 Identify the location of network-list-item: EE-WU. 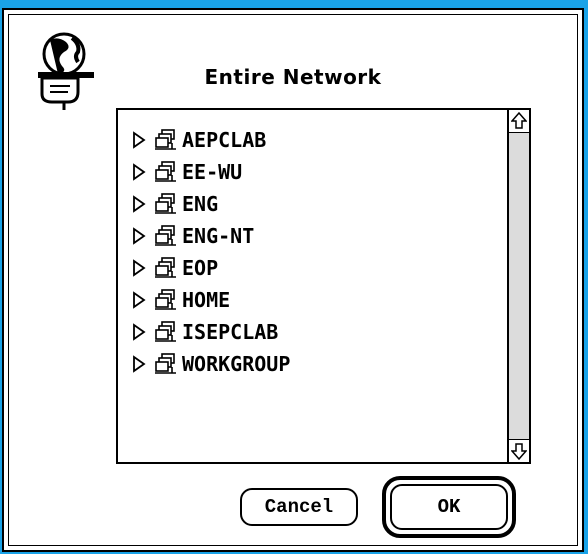
(187, 172).